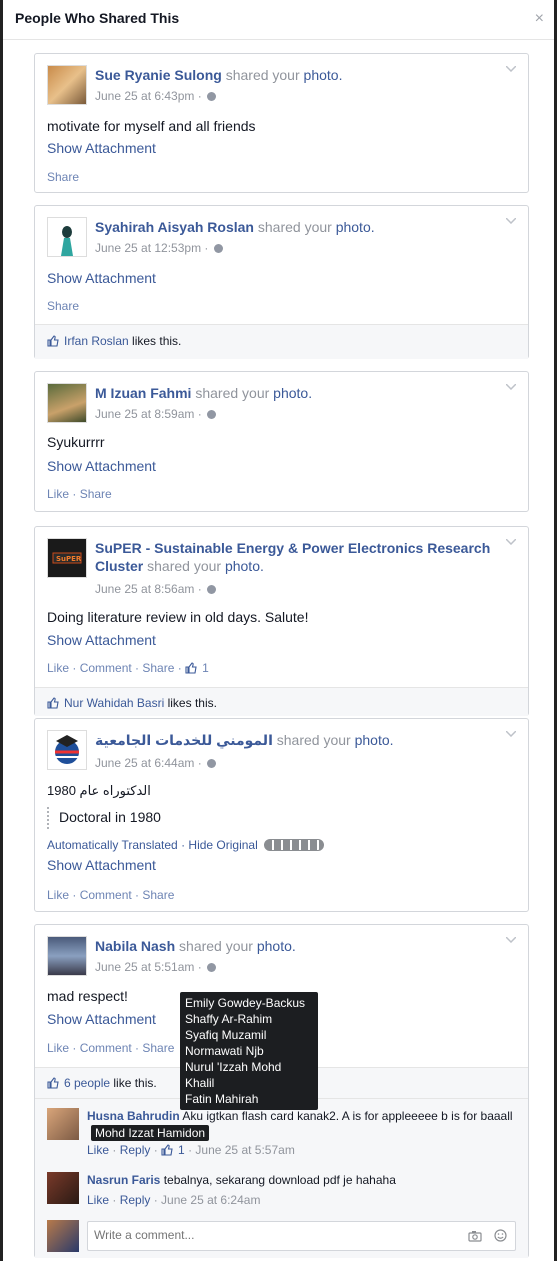 The height and width of the screenshot is (1261, 557). I want to click on tooltip-name: Emily Gowdey-Backus, so click(245, 1003).